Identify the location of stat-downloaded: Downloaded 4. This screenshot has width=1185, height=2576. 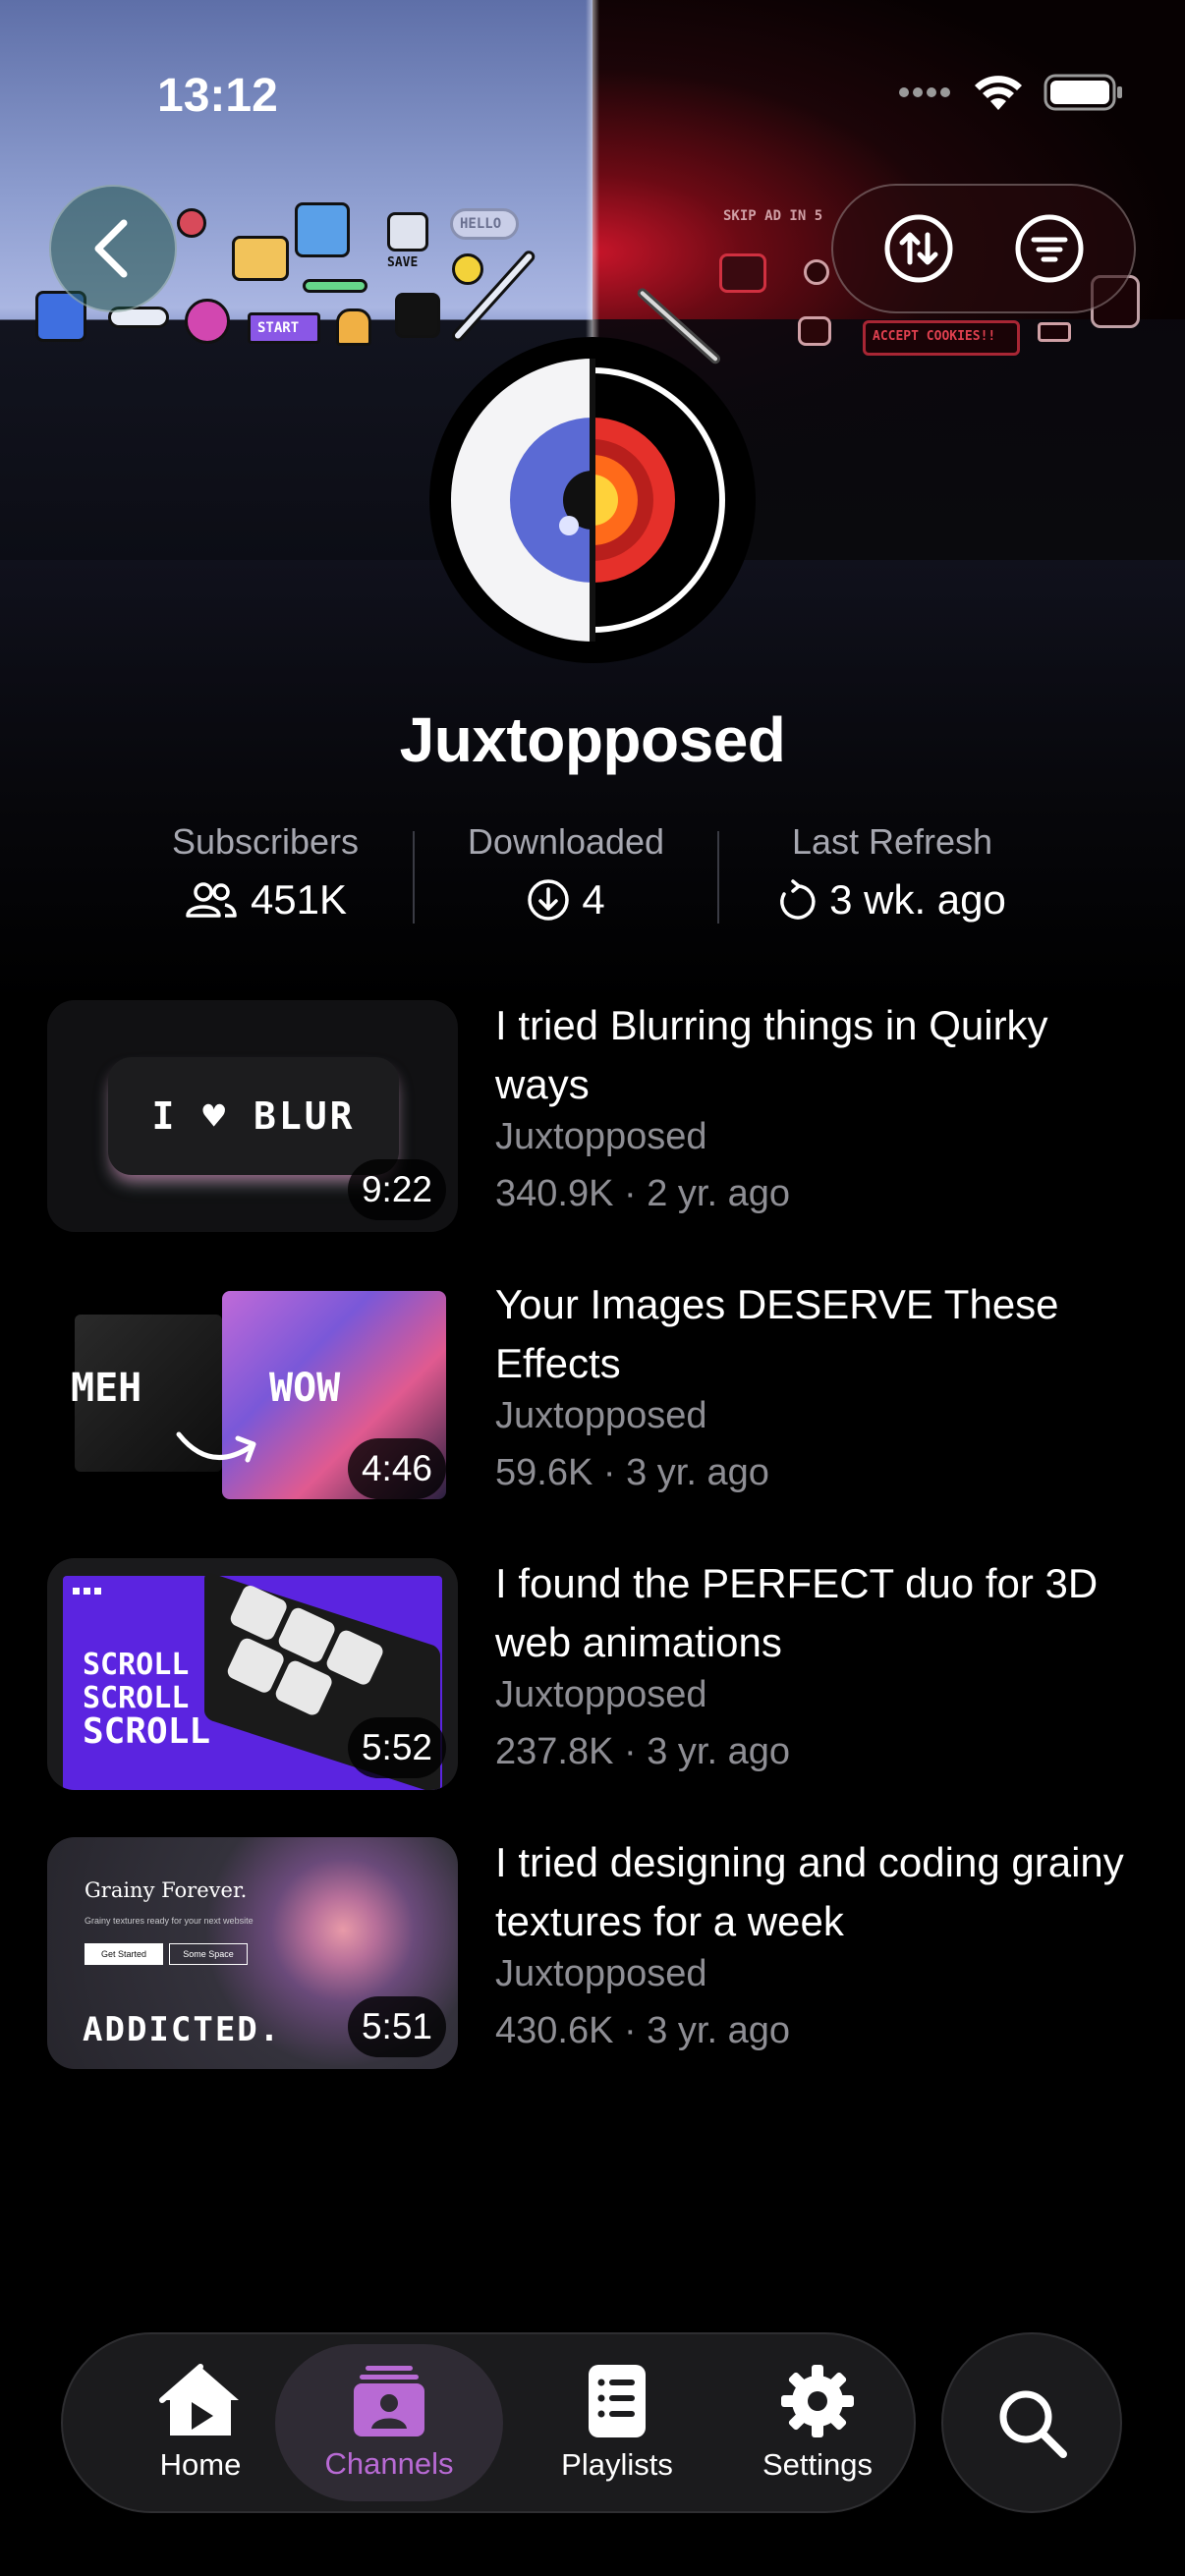
(566, 872).